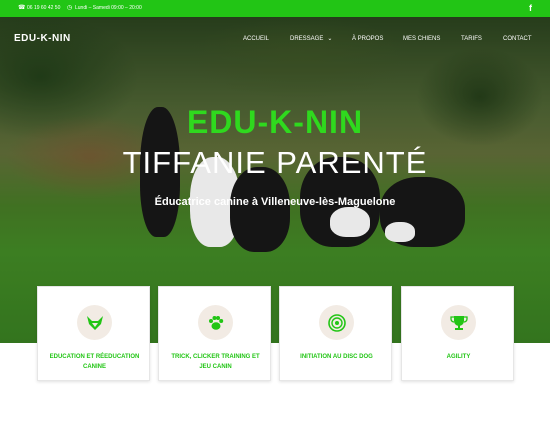 This screenshot has height=423, width=550. I want to click on service-label: INITIATION AU DISC DOG, so click(336, 357).